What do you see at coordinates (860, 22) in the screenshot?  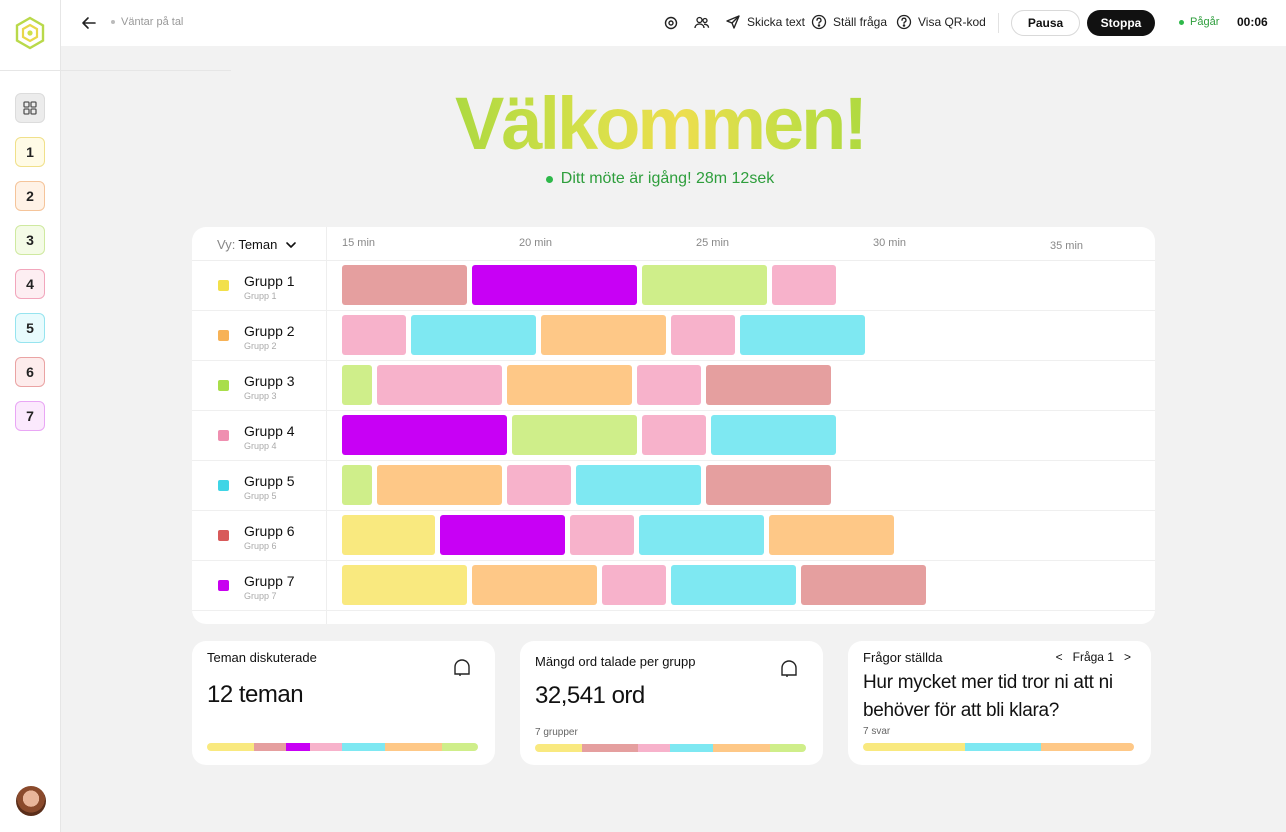 I see `ask-question-label: Ställ fråga` at bounding box center [860, 22].